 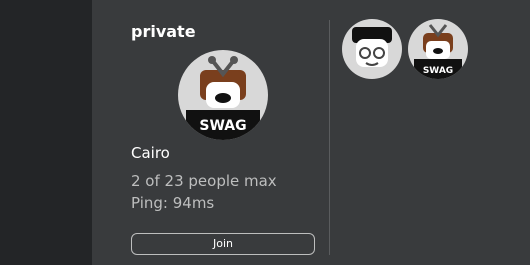 I want to click on glasses-avatar-icon, so click(x=372, y=47).